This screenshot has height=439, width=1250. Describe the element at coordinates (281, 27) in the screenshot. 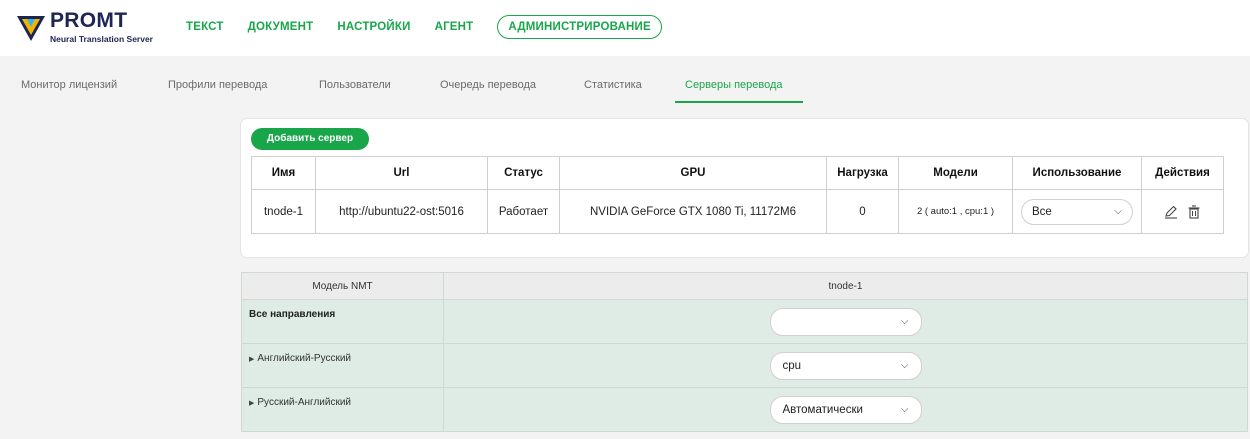

I see `nav-document: ДОКУМЕНТ` at that location.